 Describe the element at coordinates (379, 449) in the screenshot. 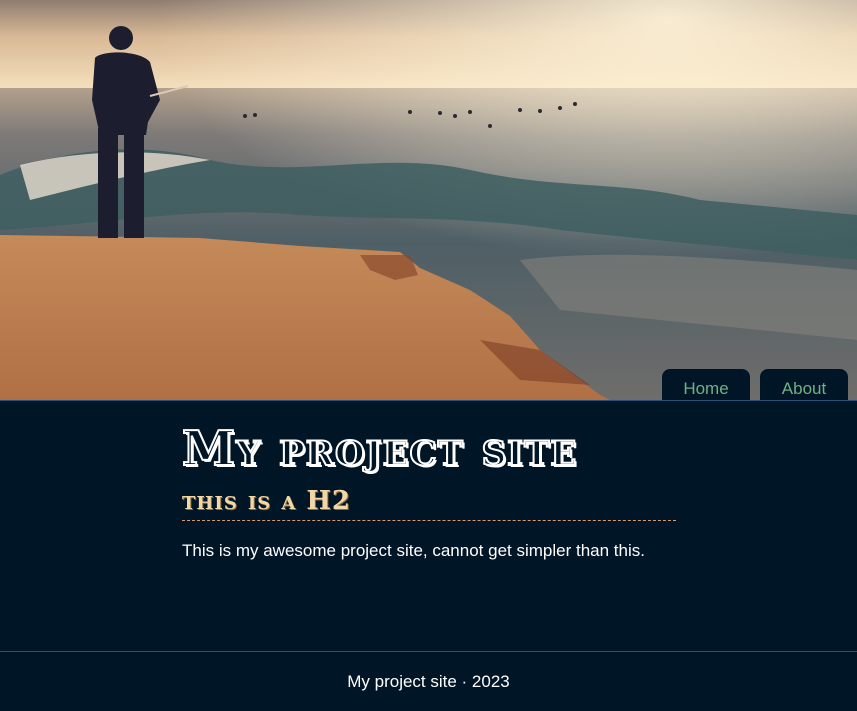

I see `site-title: My project site` at that location.